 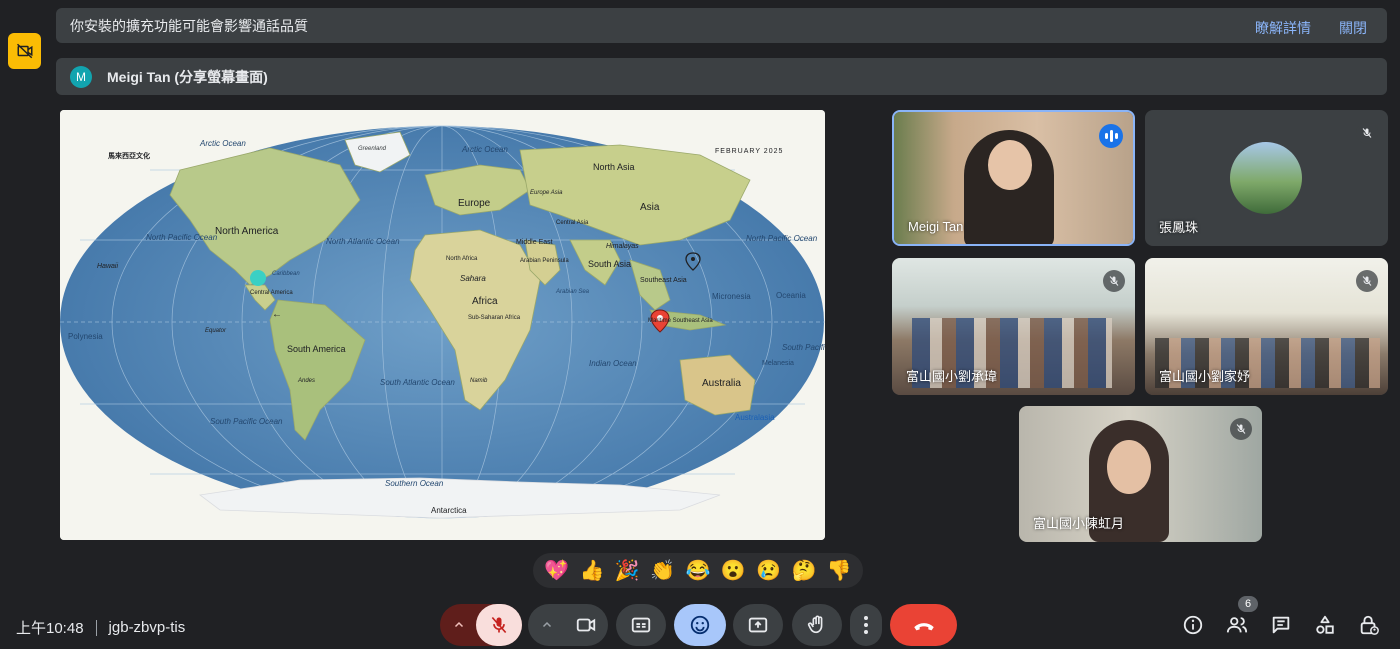 I want to click on label-australia: Australia, so click(x=721, y=383).